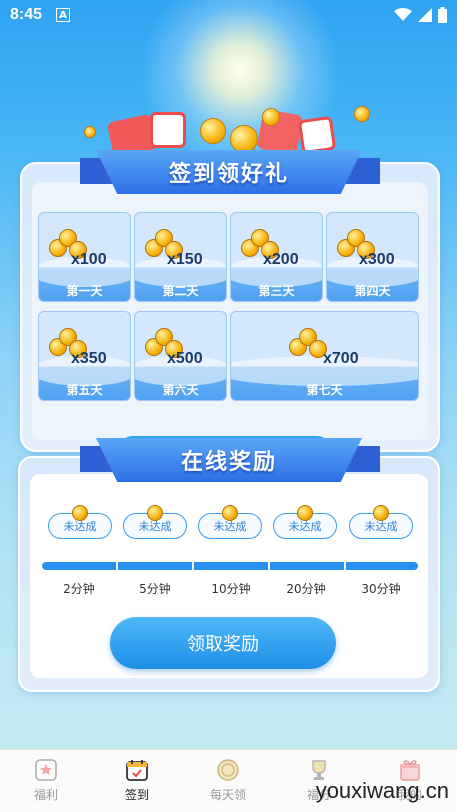  What do you see at coordinates (382, 790) in the screenshot?
I see `watermark-text: youxiwang.cn` at bounding box center [382, 790].